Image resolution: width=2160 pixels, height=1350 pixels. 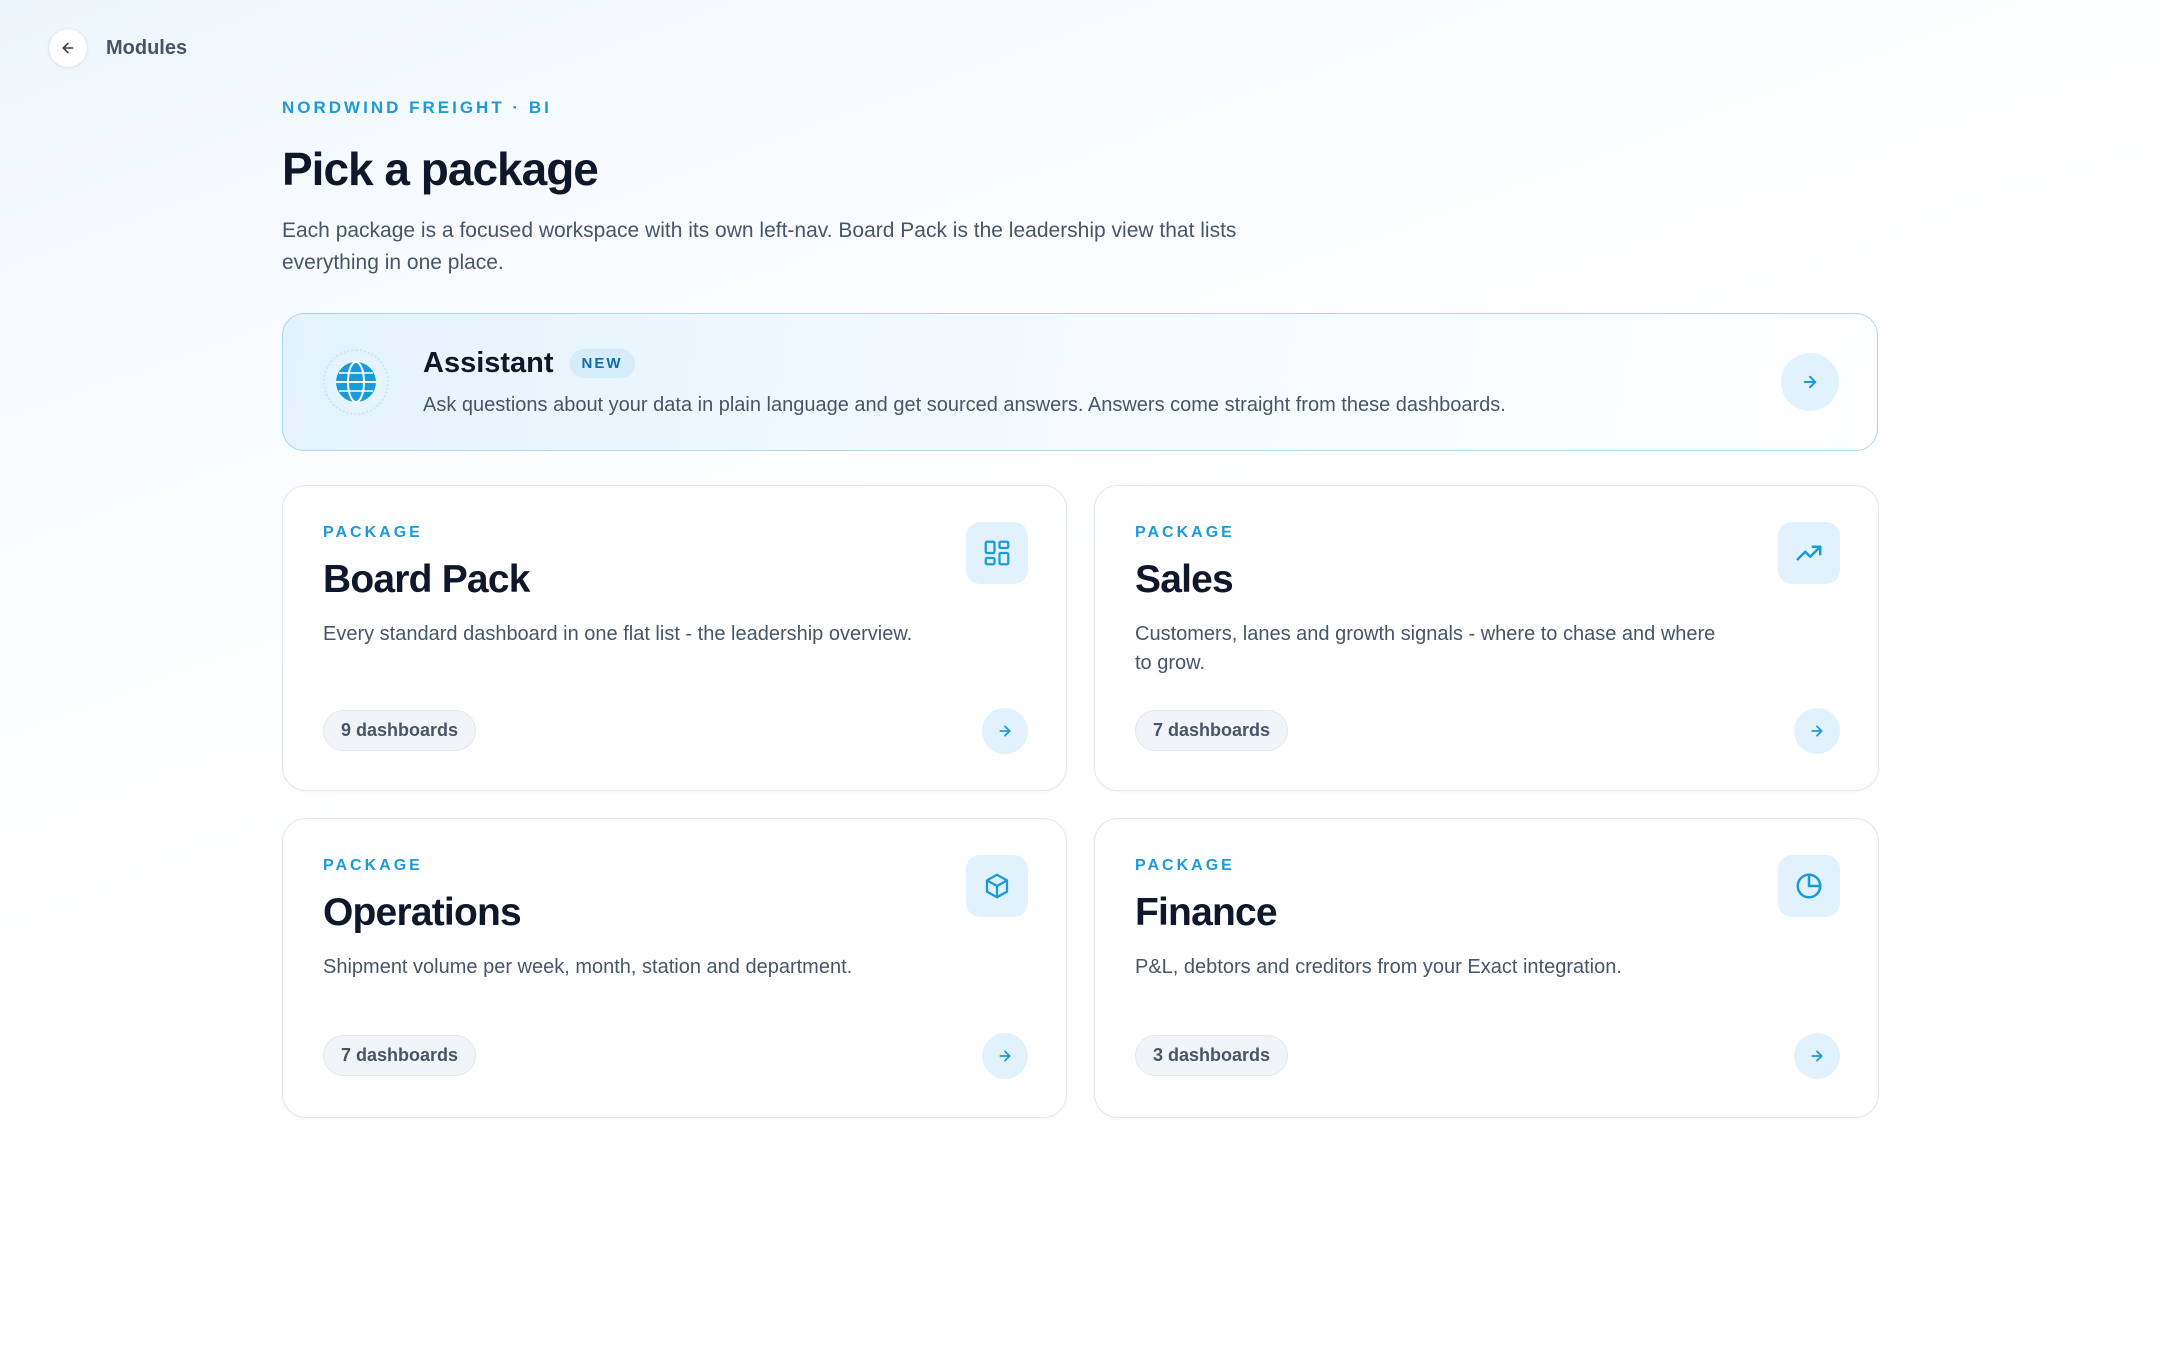 What do you see at coordinates (1212, 1055) in the screenshot?
I see `dashboard-count-badge: 3 dashboards` at bounding box center [1212, 1055].